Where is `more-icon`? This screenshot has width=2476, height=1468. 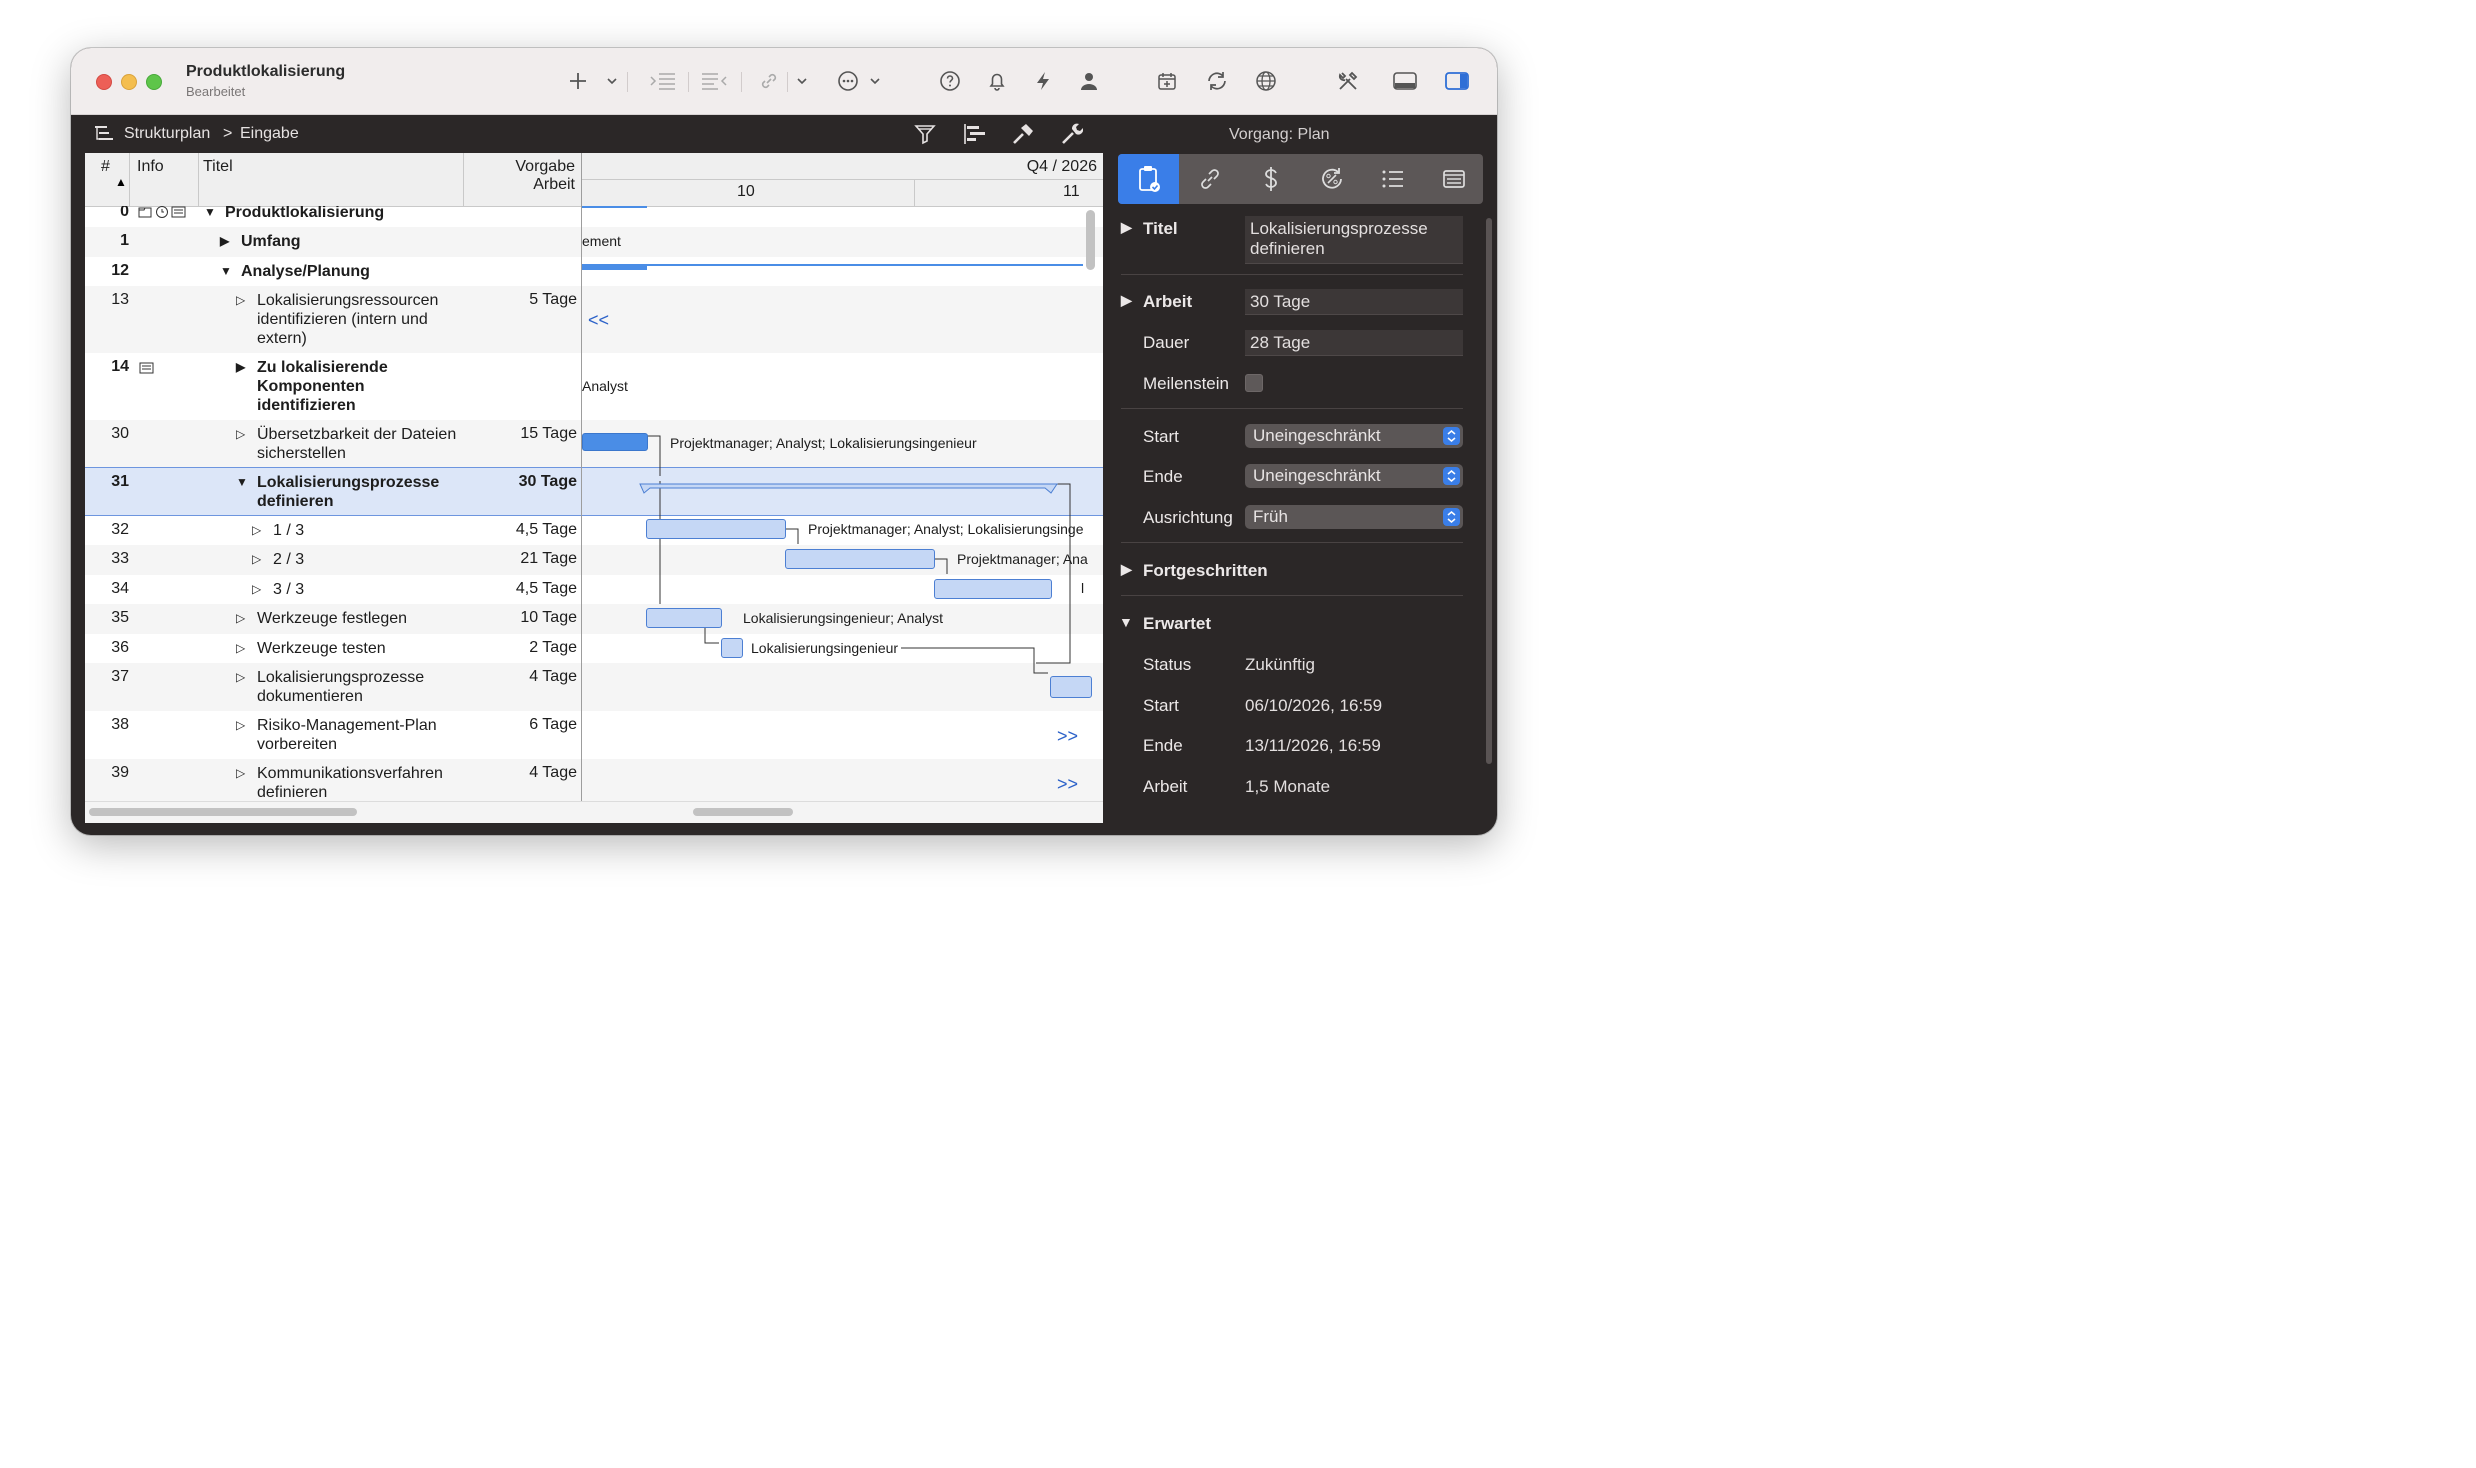
more-icon is located at coordinates (848, 81).